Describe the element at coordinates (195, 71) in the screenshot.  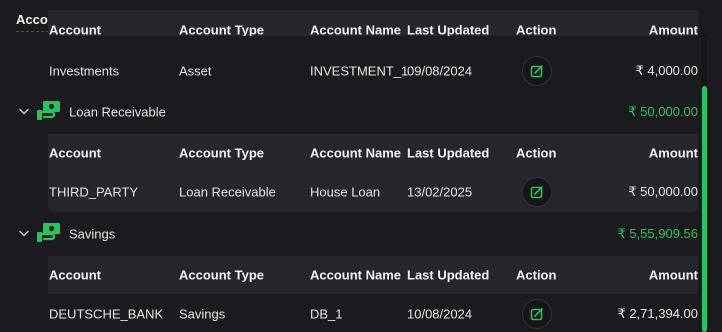
I see `cell-account-type: Asset` at that location.